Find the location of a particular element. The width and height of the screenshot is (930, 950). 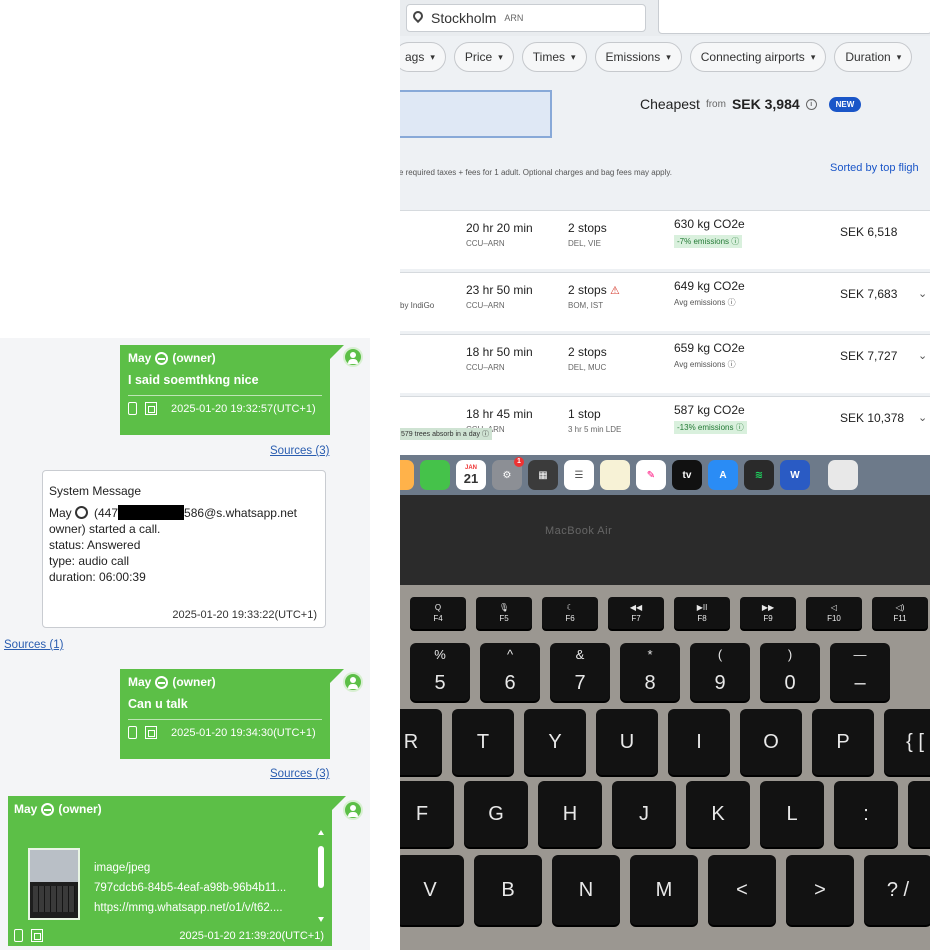

spotify-icon: ≋ is located at coordinates (759, 475).